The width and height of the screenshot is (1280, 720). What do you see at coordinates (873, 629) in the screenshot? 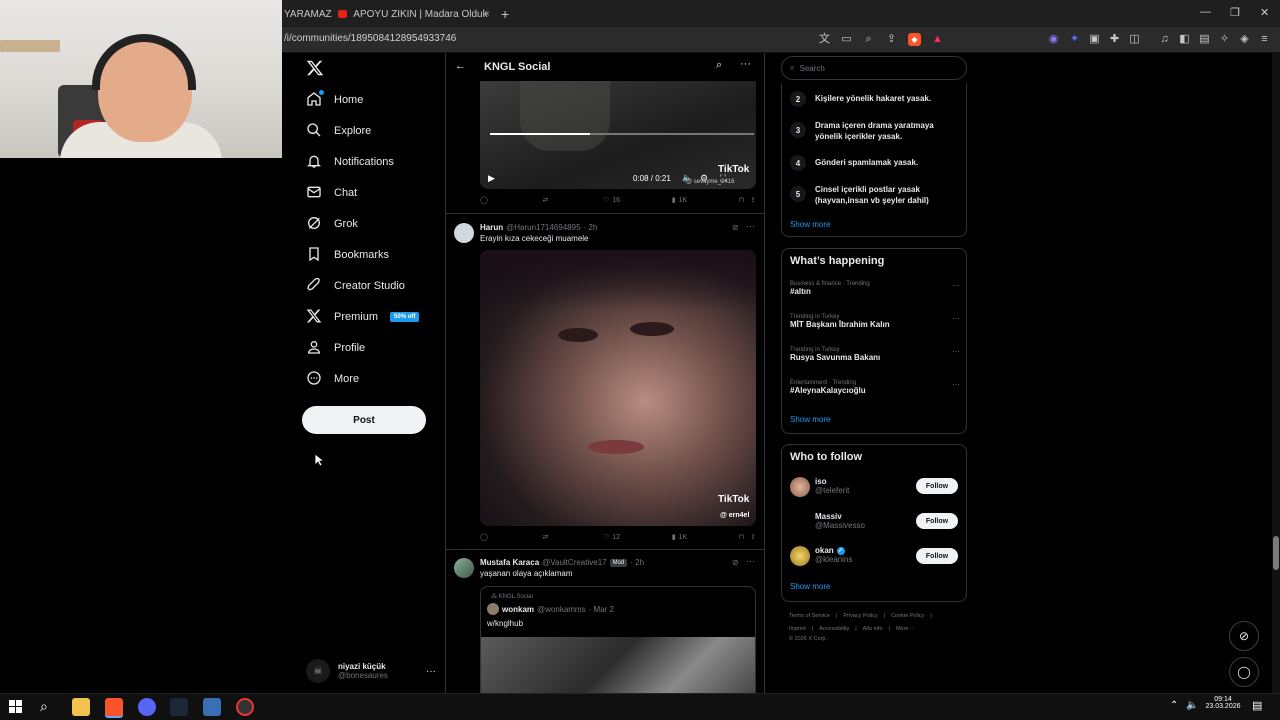
I see `footer-link: Ads info` at bounding box center [873, 629].